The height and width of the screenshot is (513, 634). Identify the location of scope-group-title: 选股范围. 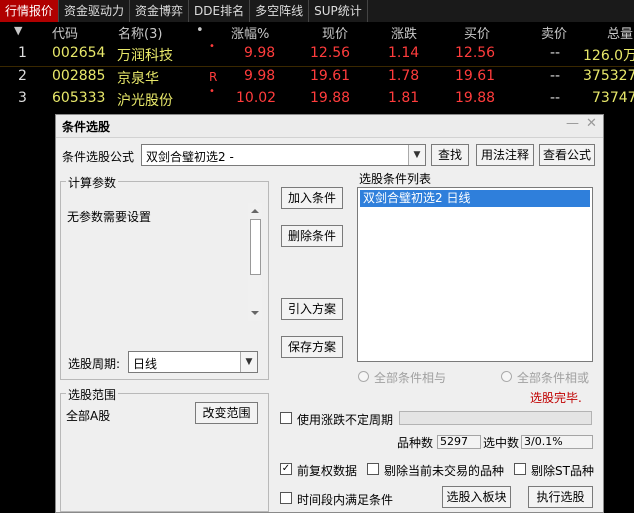
(92, 394).